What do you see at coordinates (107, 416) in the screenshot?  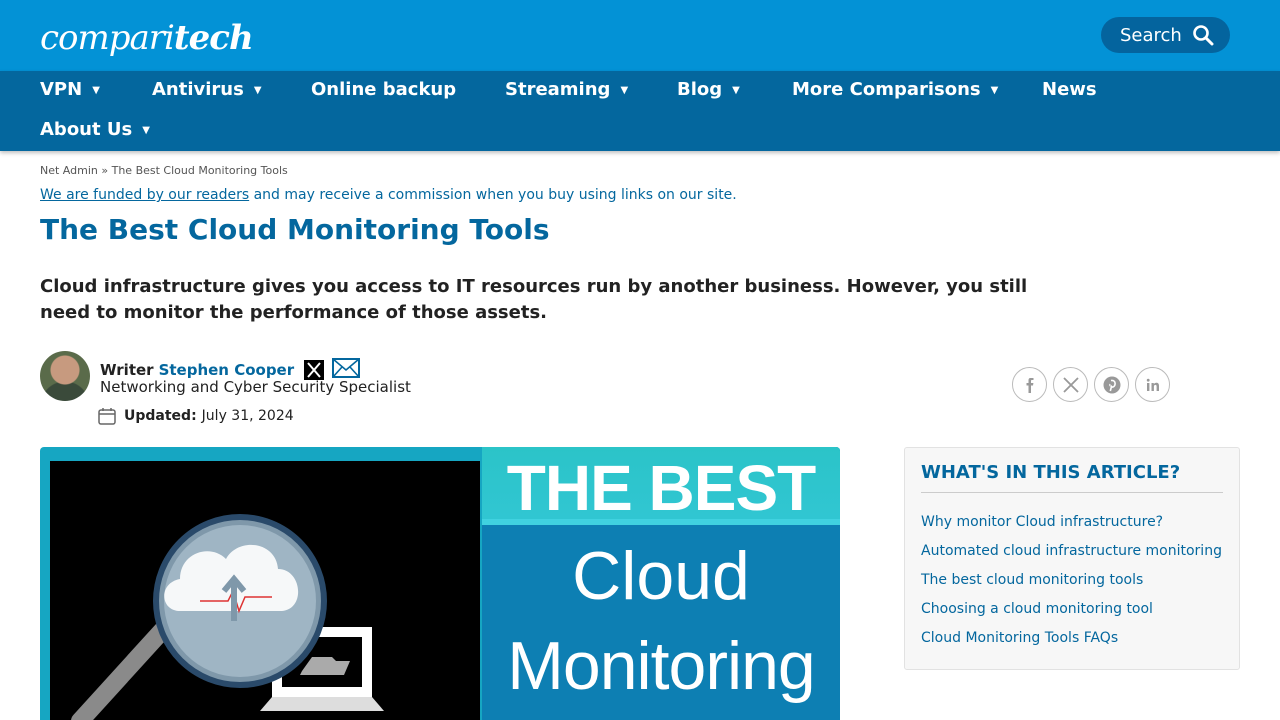 I see `calendar-icon` at bounding box center [107, 416].